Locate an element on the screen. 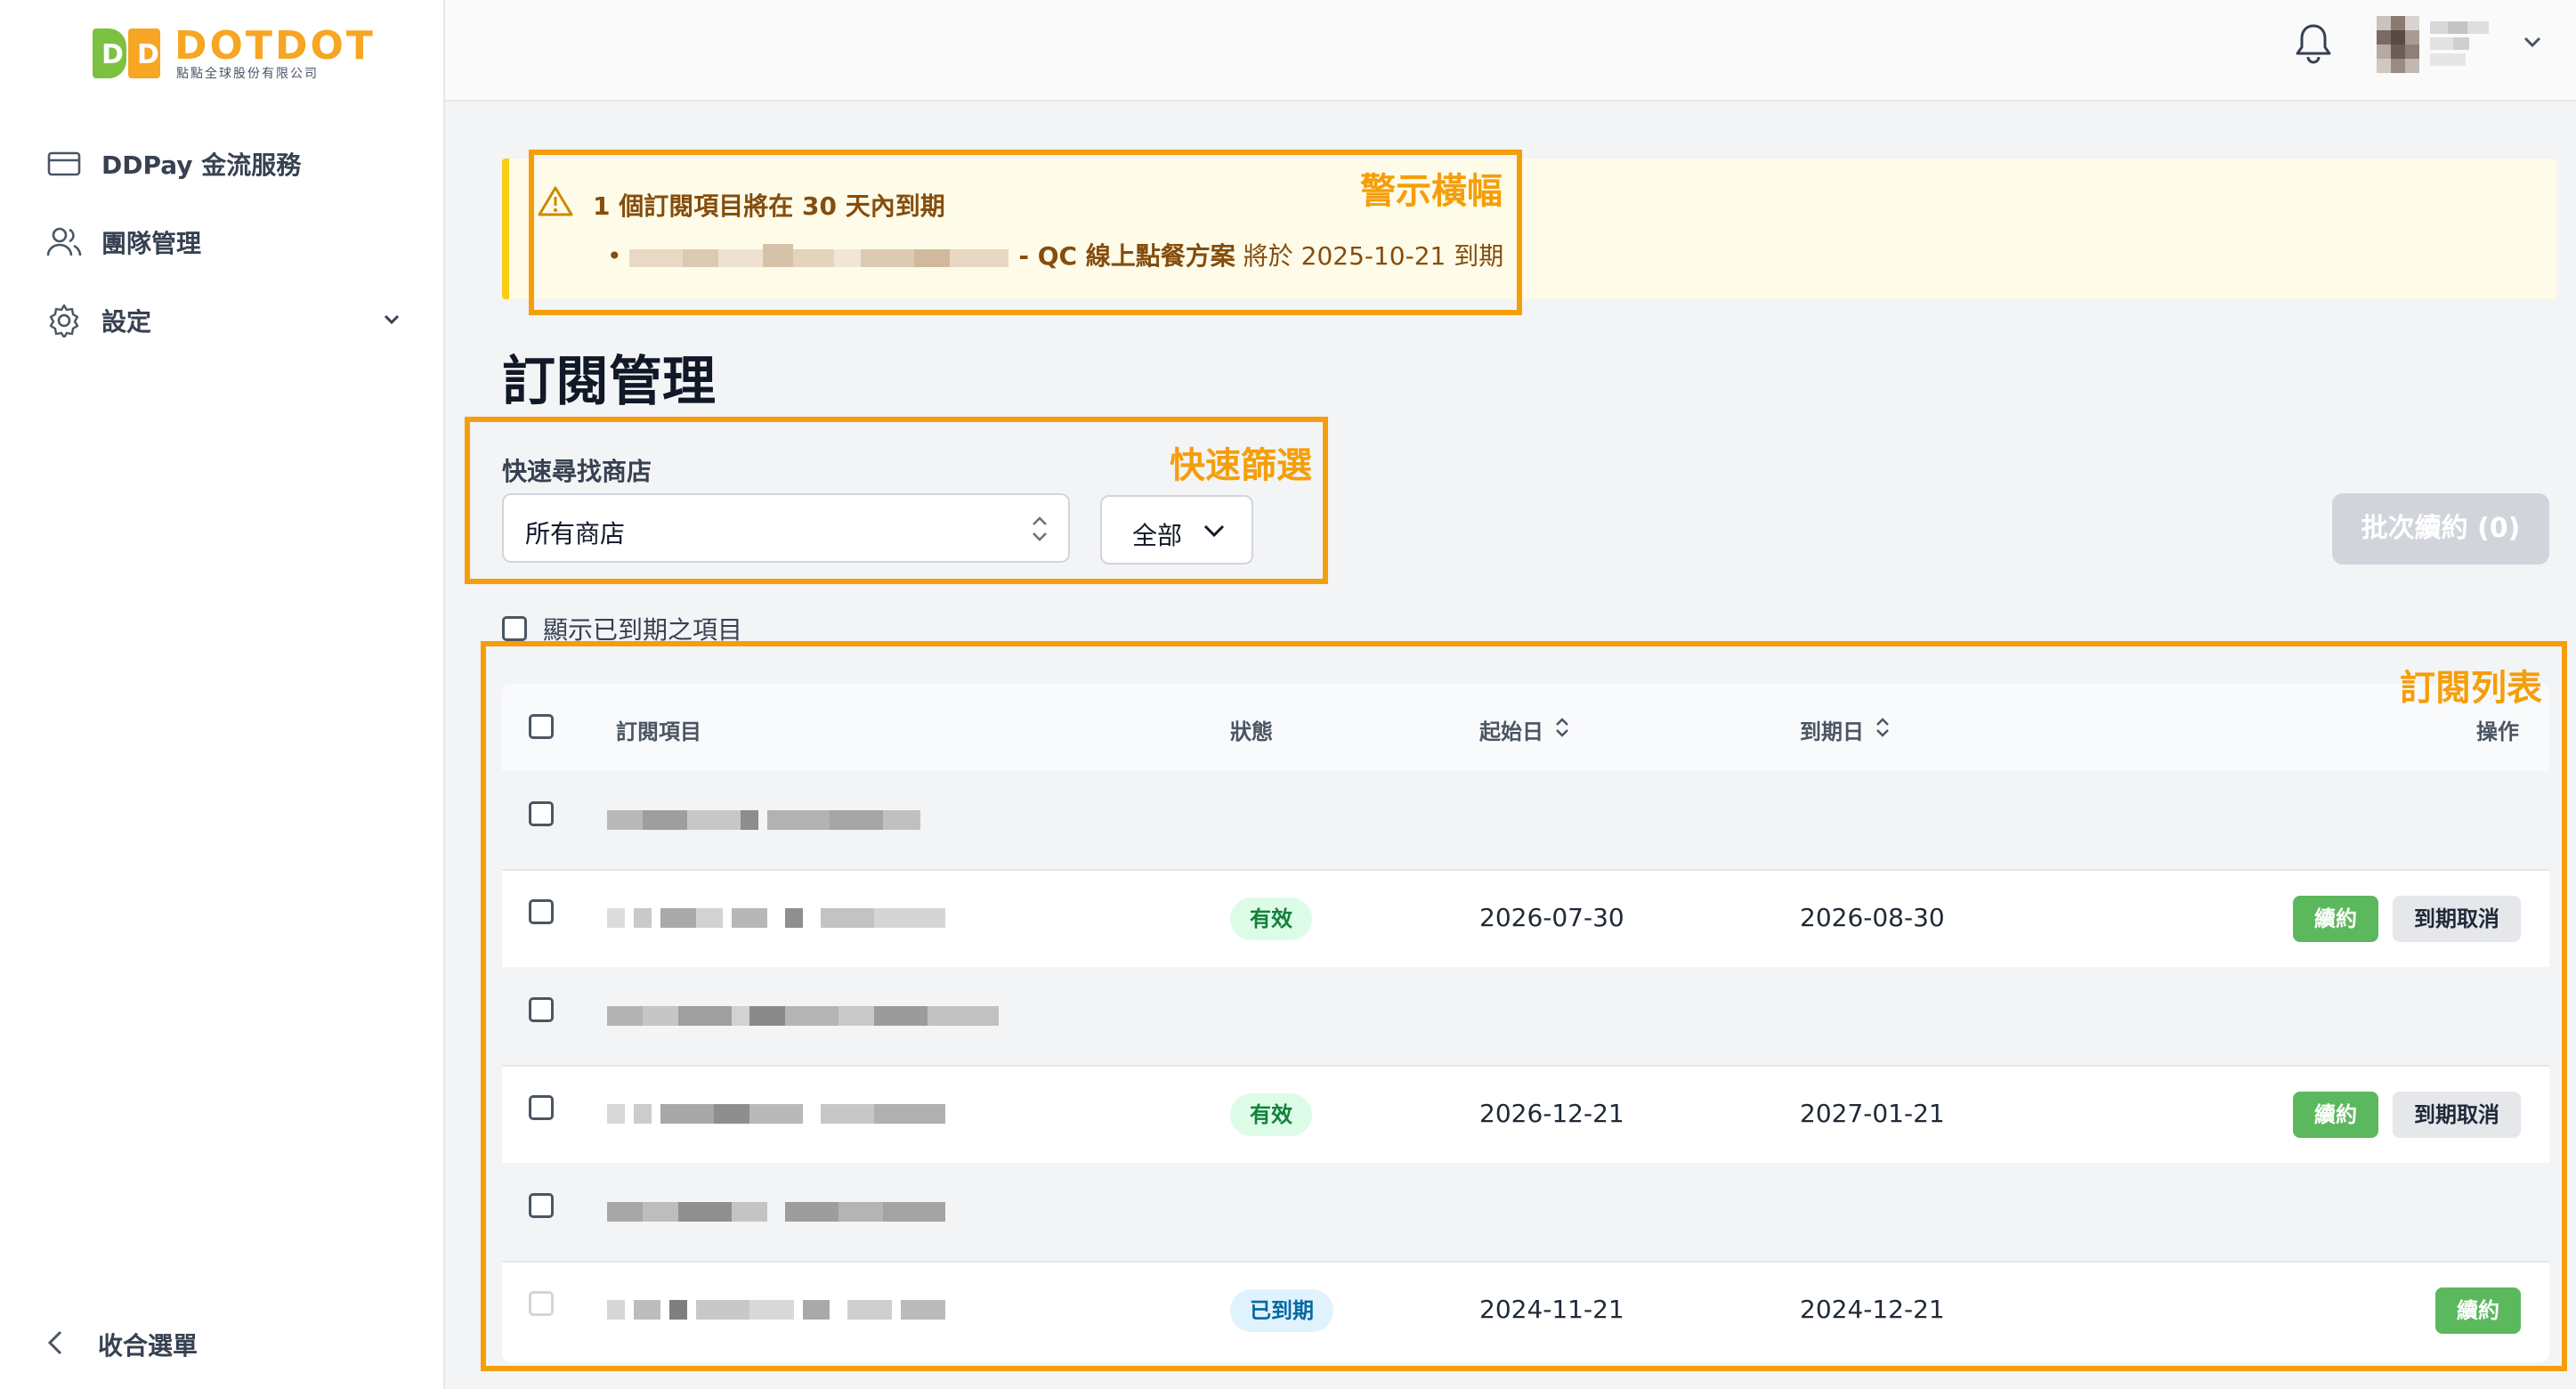 This screenshot has height=1389, width=2576. sidebar-item-team: 團隊管理 is located at coordinates (224, 242).